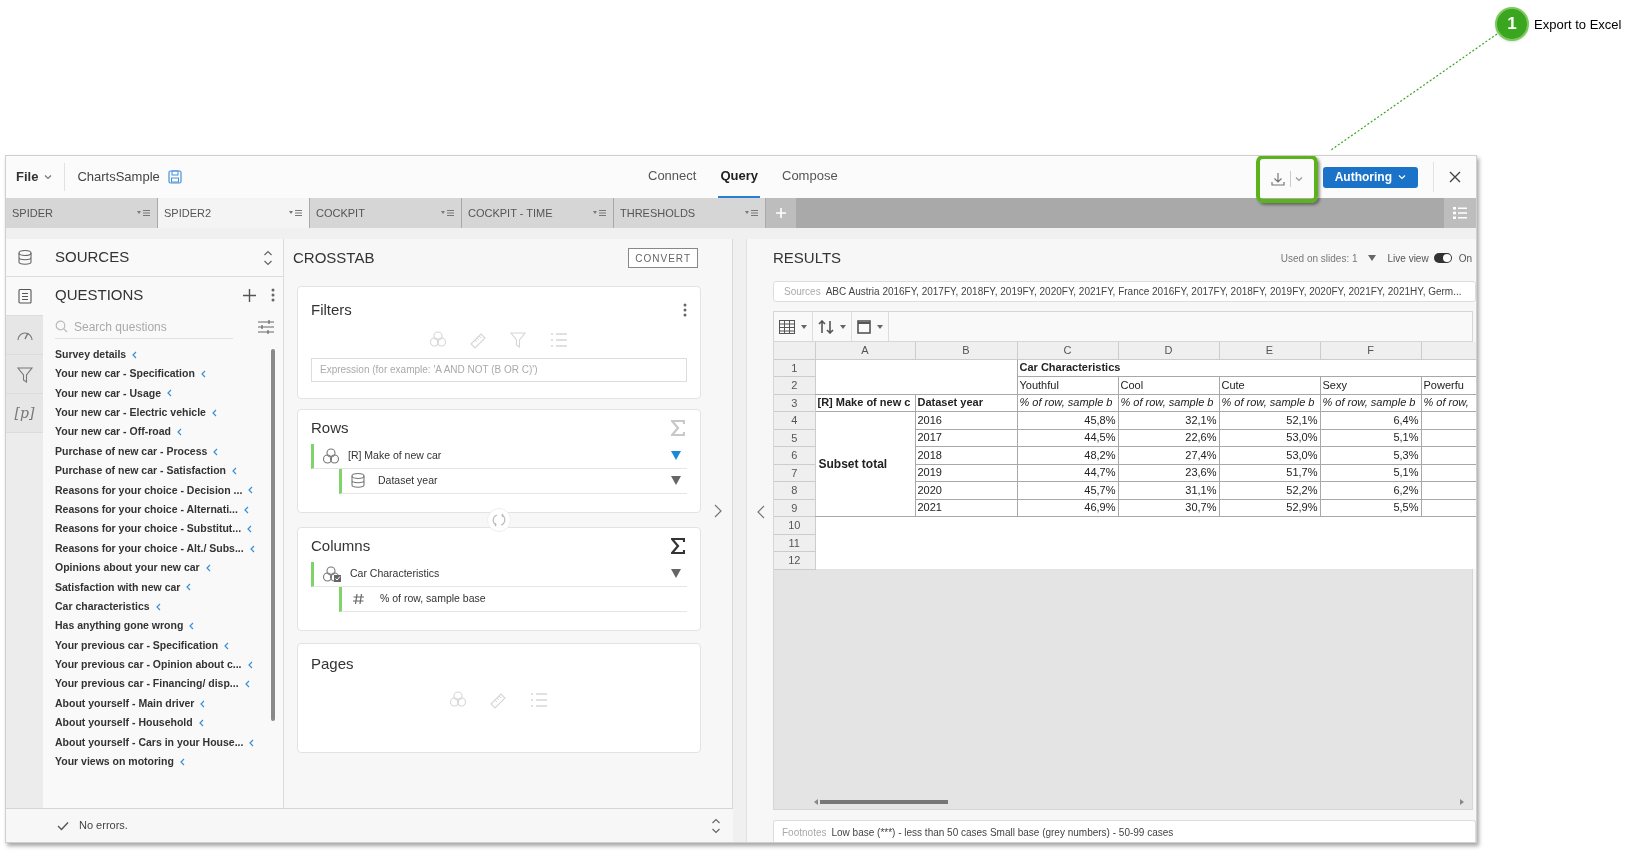 The image size is (1641, 863). Describe the element at coordinates (1067, 455) in the screenshot. I see `table-cell: 48,2%` at that location.